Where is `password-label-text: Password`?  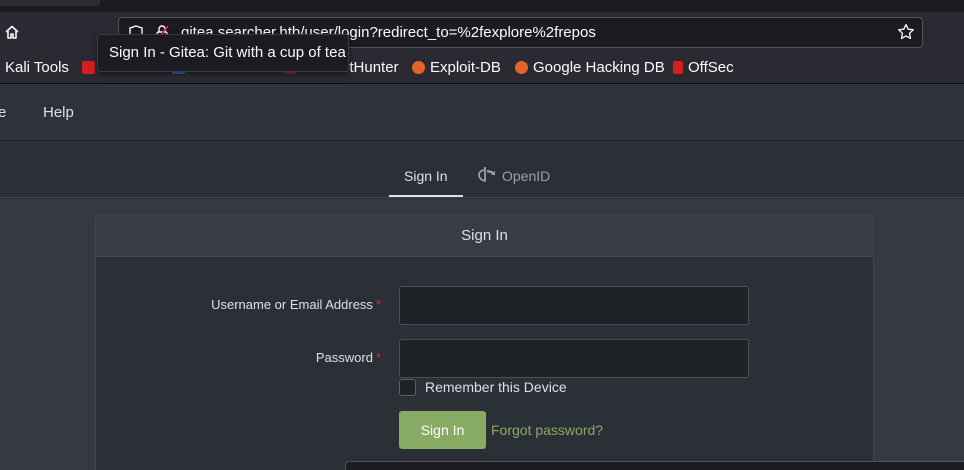 password-label-text: Password is located at coordinates (344, 357).